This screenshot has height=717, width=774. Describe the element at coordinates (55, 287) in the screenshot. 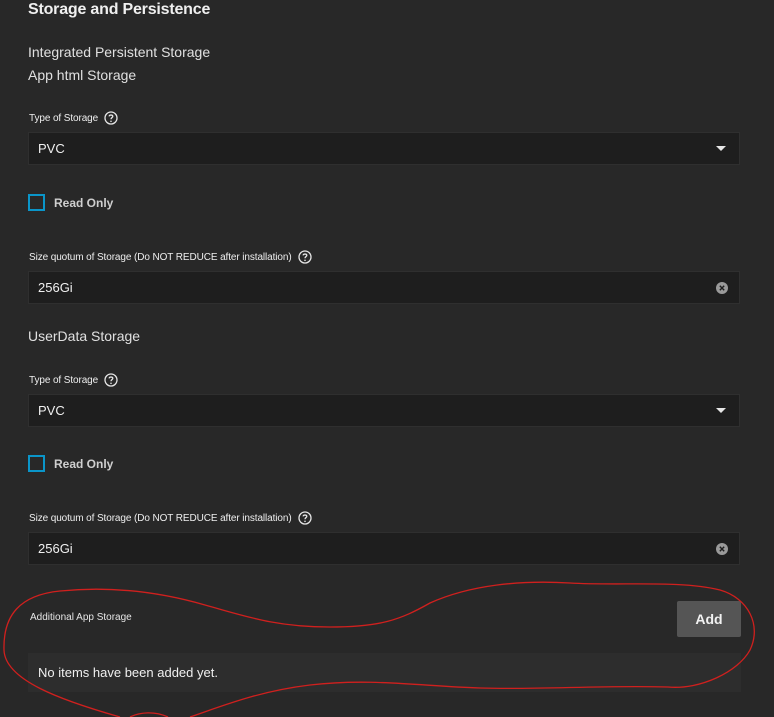

I see `app-size-quotum-value: 256Gi` at that location.